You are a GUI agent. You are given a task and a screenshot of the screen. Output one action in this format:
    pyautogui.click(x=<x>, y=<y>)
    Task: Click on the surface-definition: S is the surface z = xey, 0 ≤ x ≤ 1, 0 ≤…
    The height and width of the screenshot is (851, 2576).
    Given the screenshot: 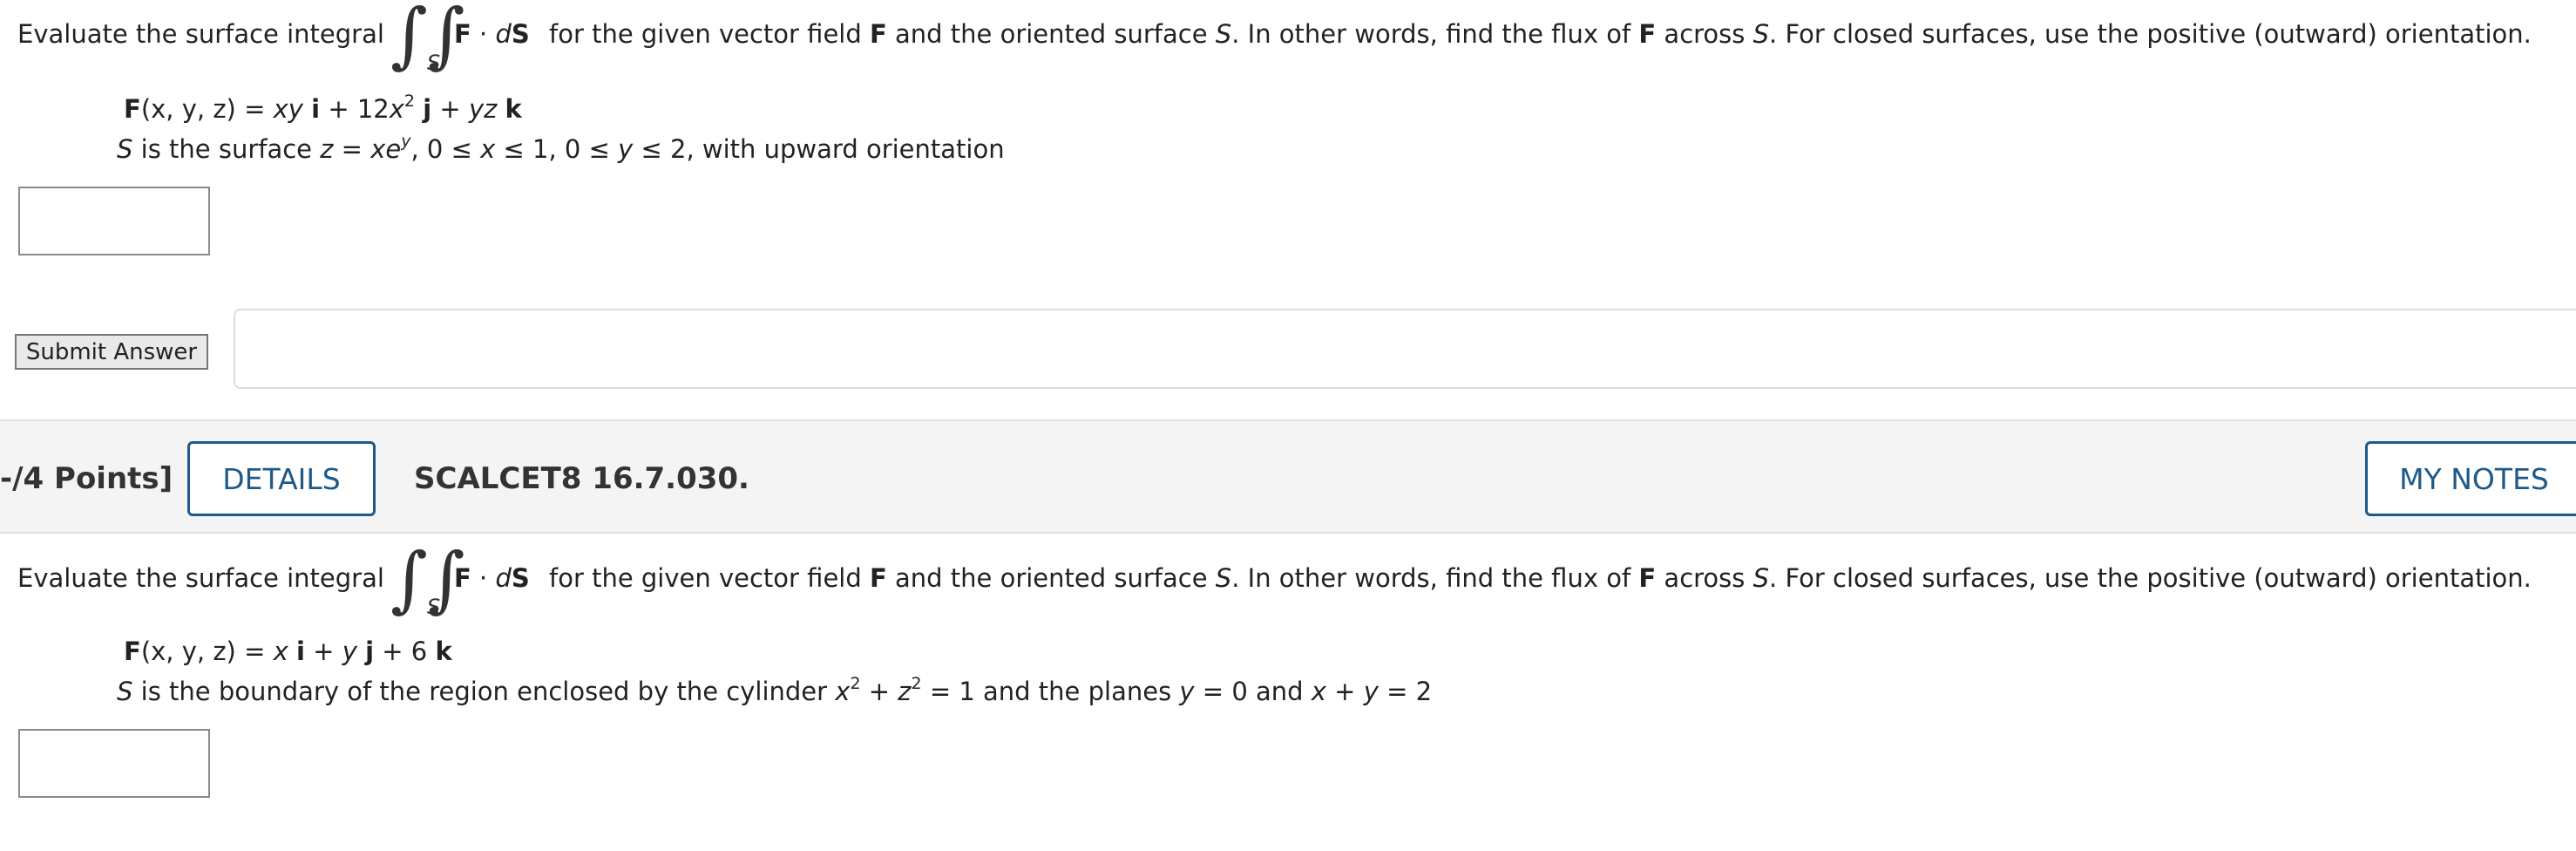 What is the action you would take?
    pyautogui.click(x=561, y=148)
    